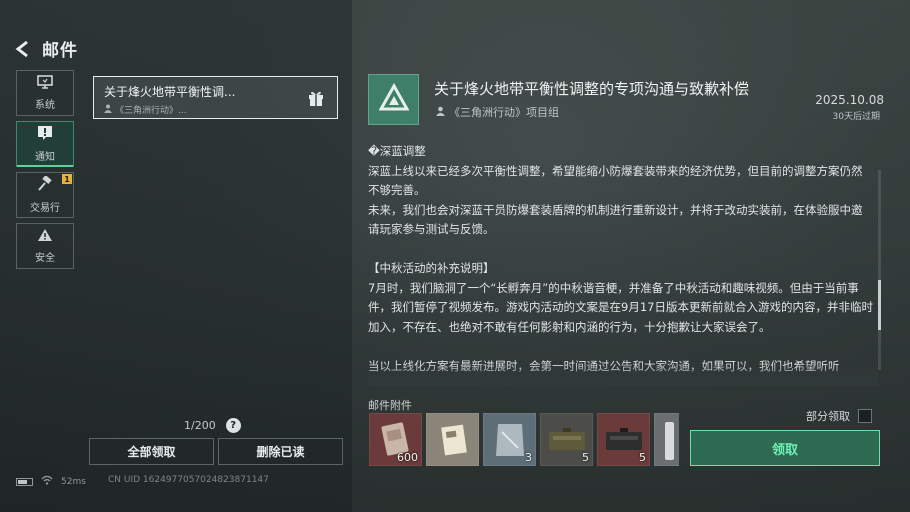  I want to click on attachment-quantity: 600, so click(407, 457).